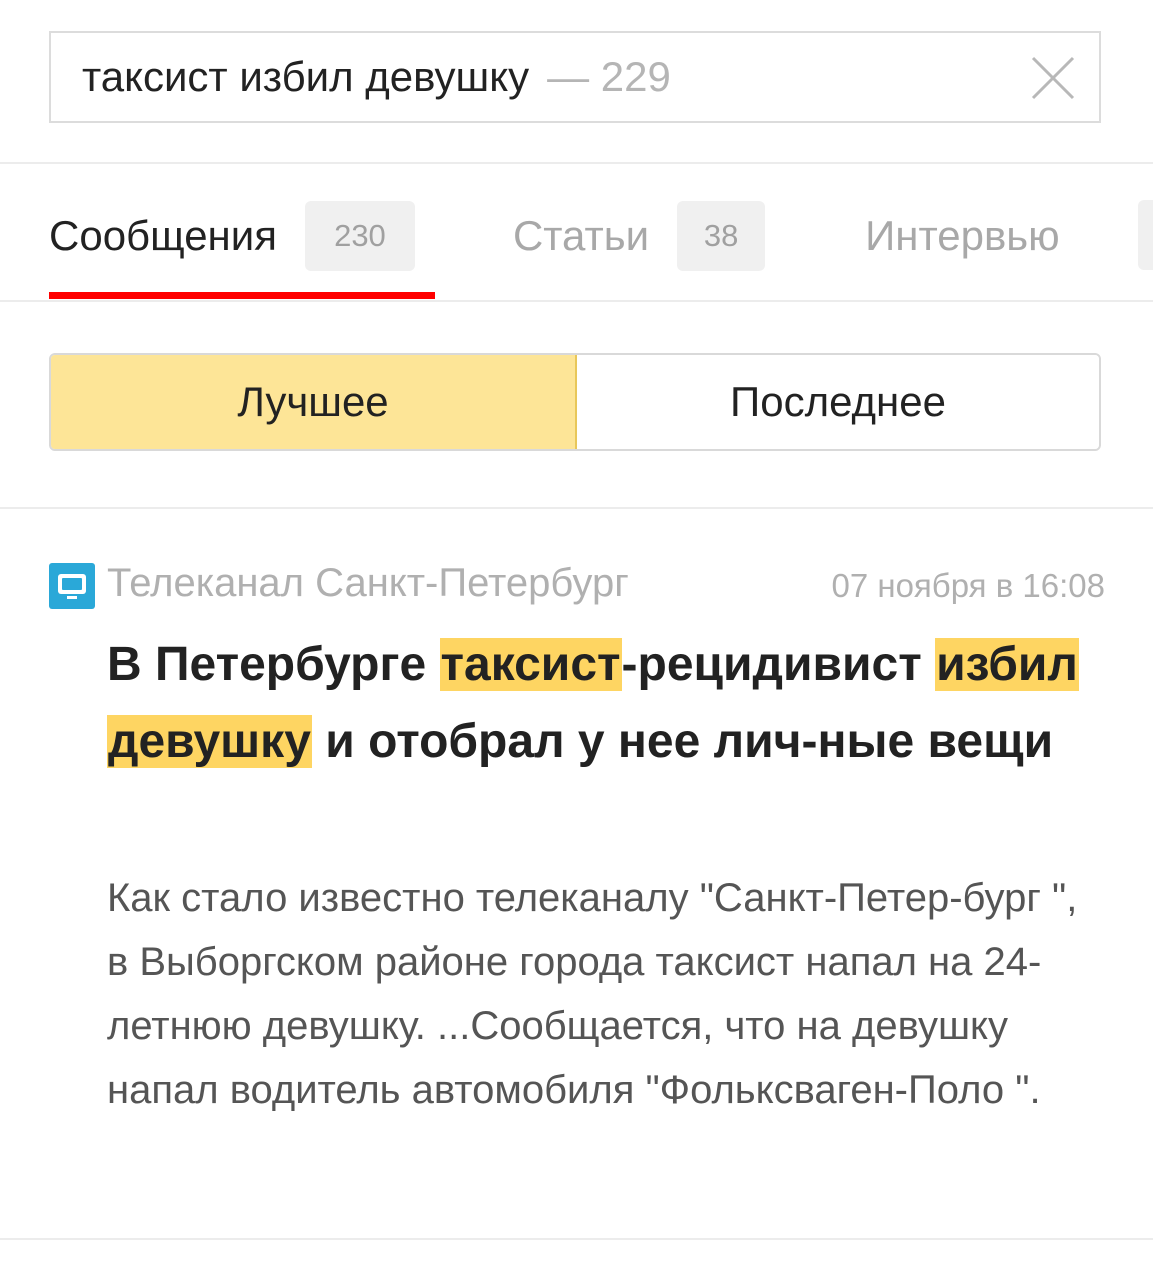 The image size is (1153, 1280). I want to click on header-divider, so click(576, 163).